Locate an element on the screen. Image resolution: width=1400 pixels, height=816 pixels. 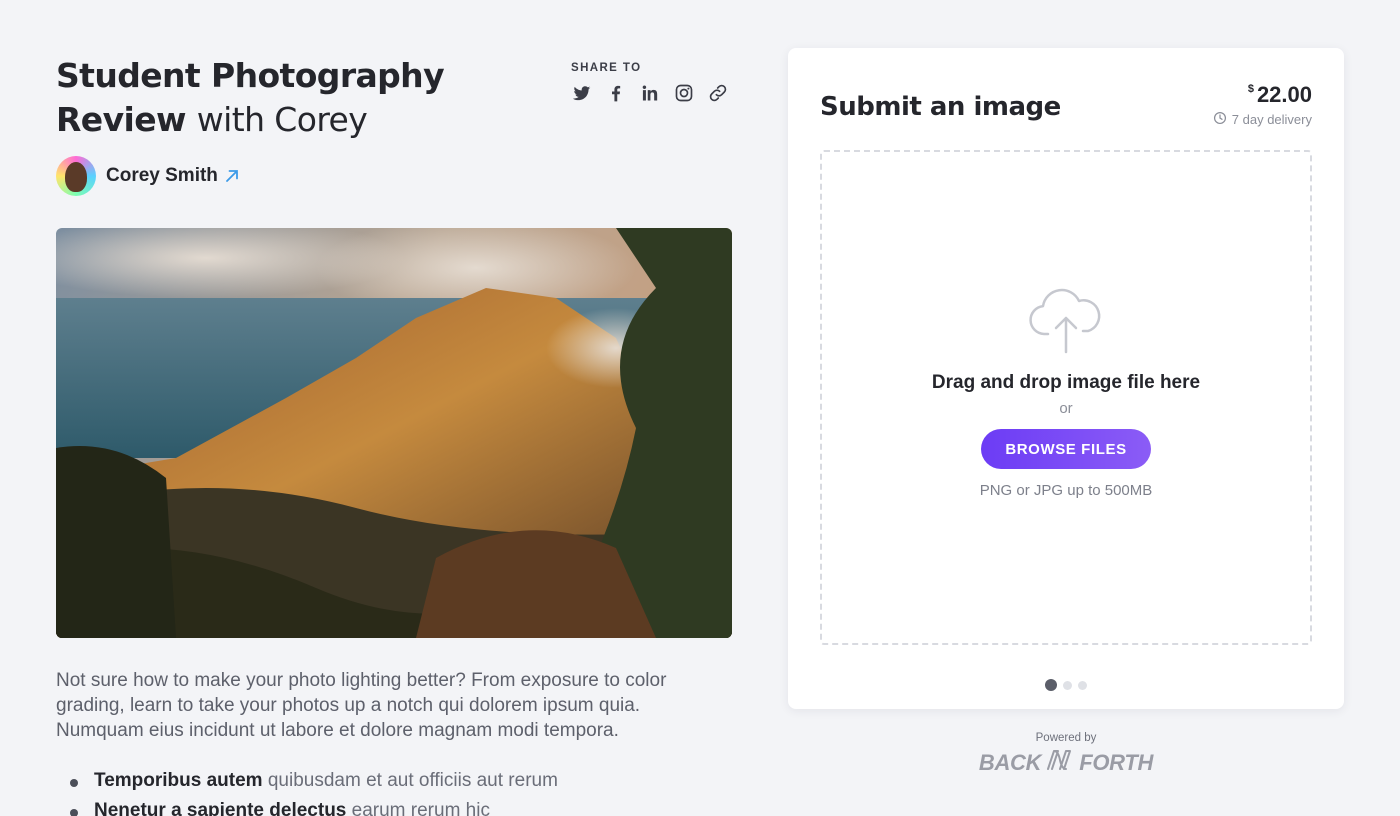
delivery-info: 7 day delivery is located at coordinates (1262, 119).